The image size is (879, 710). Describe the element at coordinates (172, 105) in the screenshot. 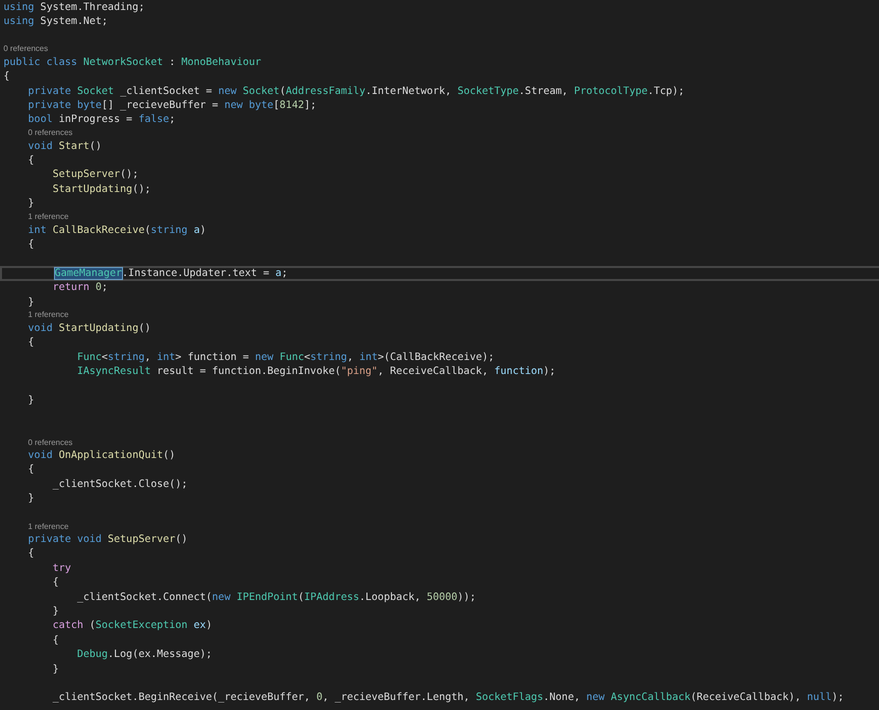

I see `code-line: private byte[] _recieveBuffer = new byte[8142];` at that location.